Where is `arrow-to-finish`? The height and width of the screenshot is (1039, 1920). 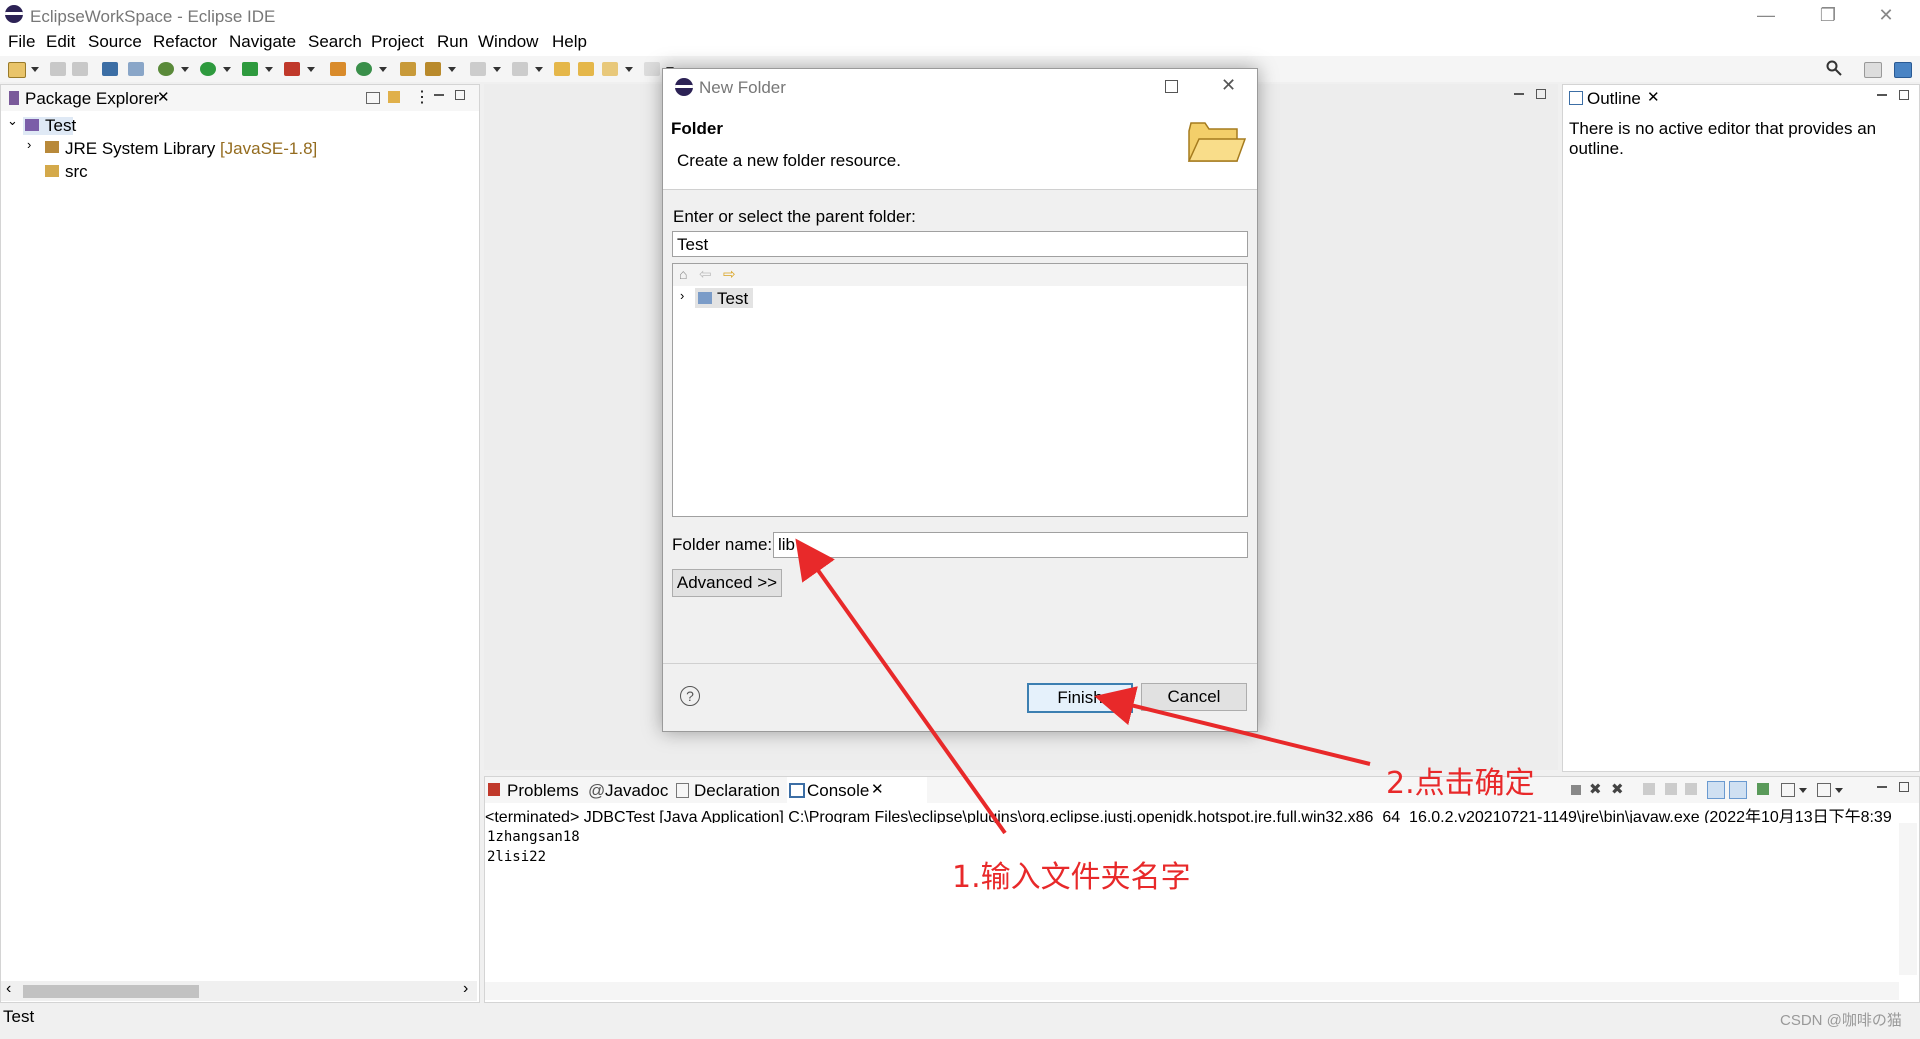
arrow-to-finish is located at coordinates (1232, 726).